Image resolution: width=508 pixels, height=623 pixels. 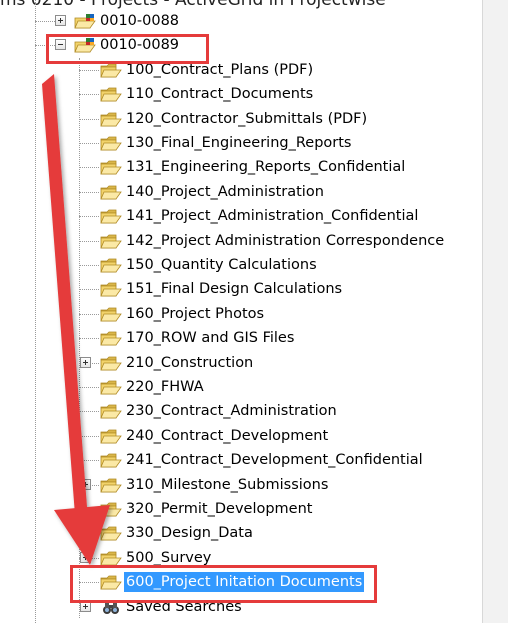 I want to click on tree-node-folder: 210_Construction, so click(x=235, y=363).